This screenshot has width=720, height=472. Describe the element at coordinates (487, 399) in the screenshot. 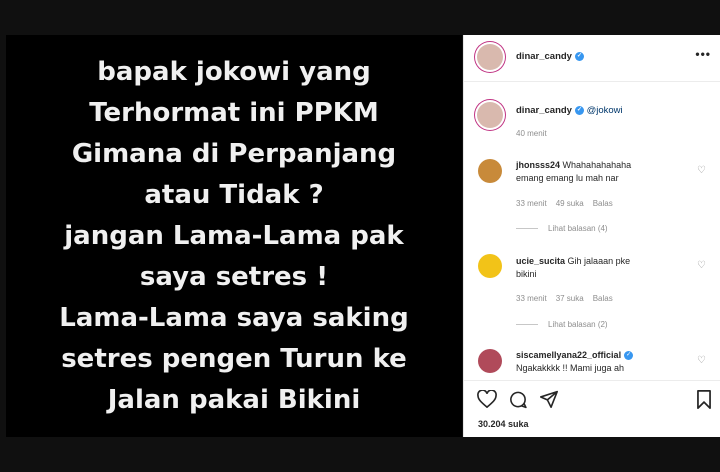

I see `like-heart-icon` at that location.